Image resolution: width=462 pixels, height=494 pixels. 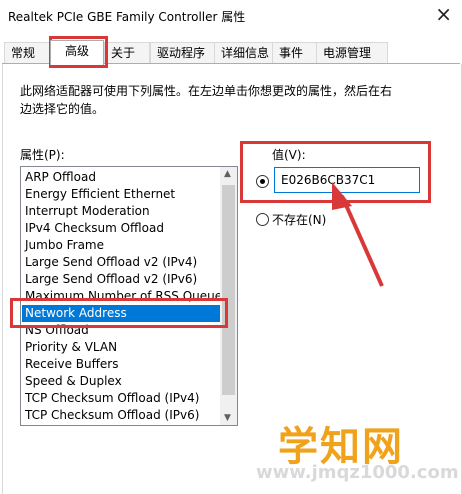 What do you see at coordinates (123, 296) in the screenshot?
I see `list-item: Maximum Number of RSS Queue` at bounding box center [123, 296].